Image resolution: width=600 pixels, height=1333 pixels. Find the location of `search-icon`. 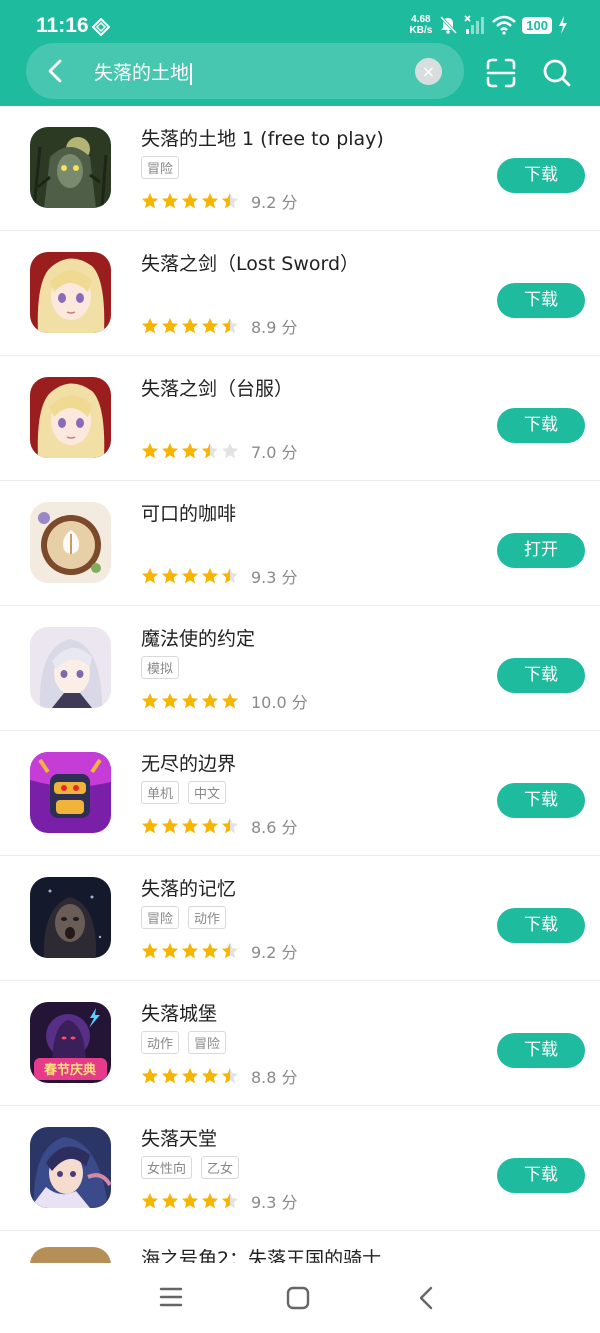

search-icon is located at coordinates (557, 73).